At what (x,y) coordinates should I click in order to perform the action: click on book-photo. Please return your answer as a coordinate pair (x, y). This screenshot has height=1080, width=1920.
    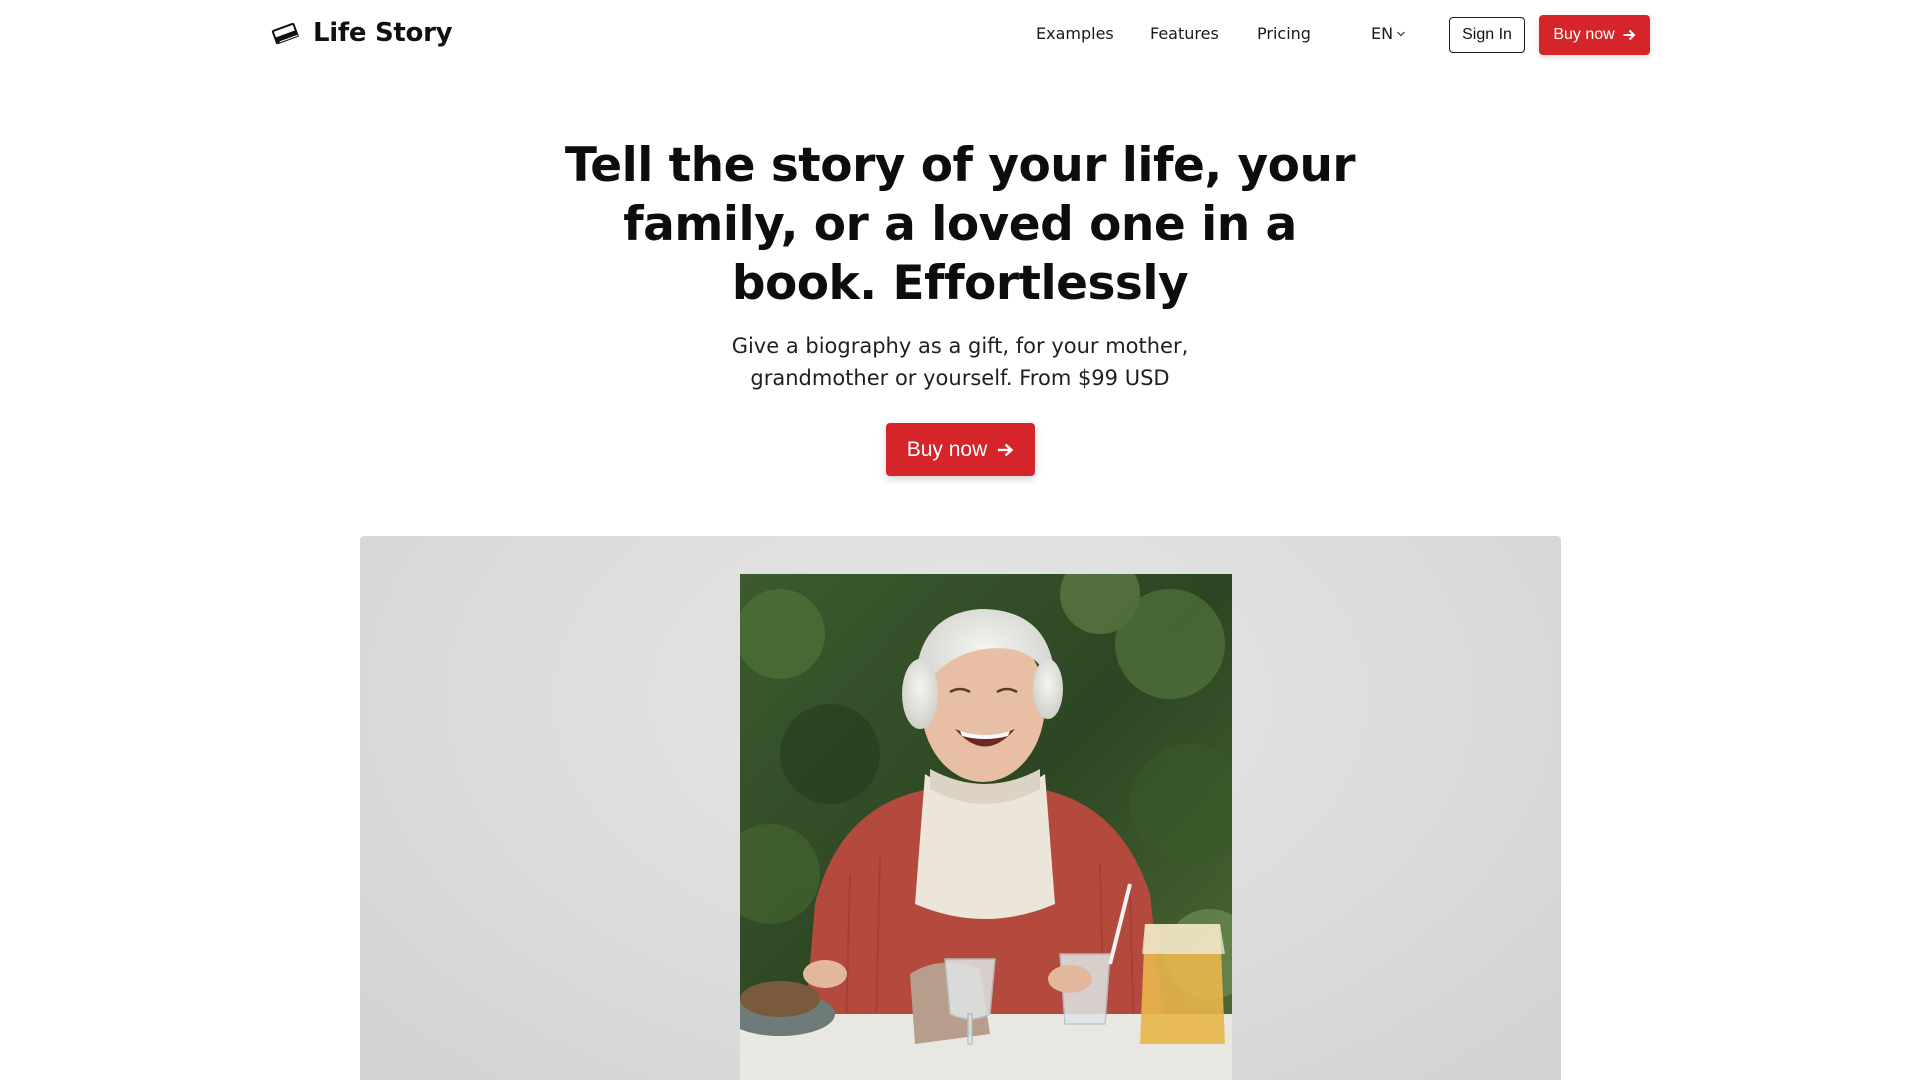
    Looking at the image, I should click on (986, 827).